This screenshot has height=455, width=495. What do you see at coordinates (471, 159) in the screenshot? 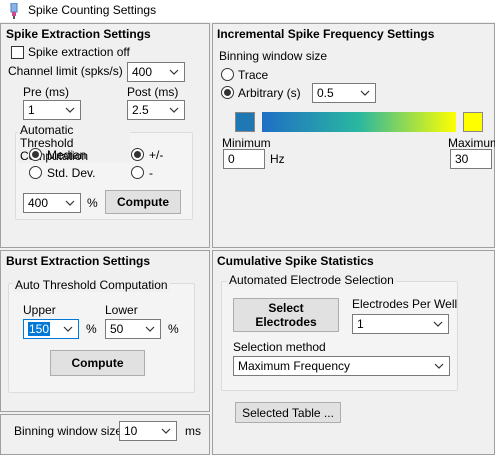
I see `maximum-input: 30` at bounding box center [471, 159].